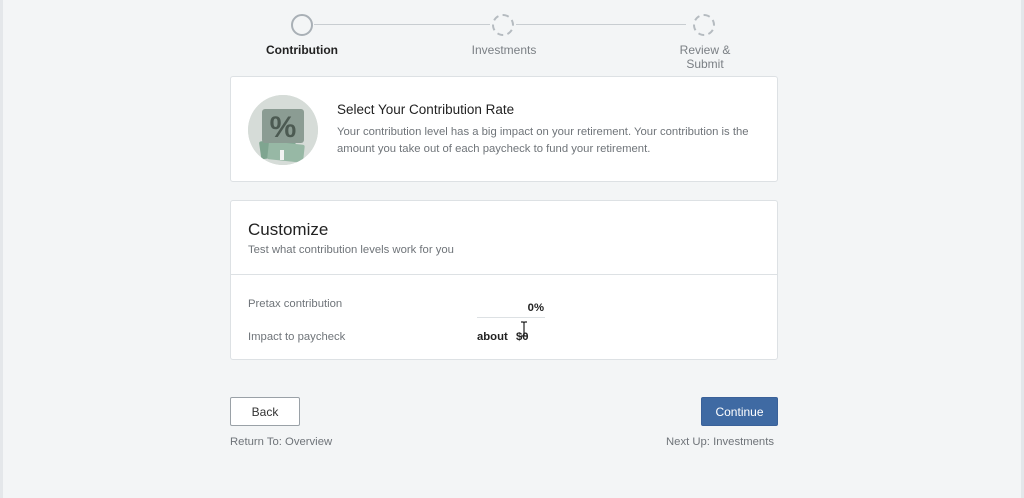 This screenshot has height=498, width=1024. I want to click on pretax-contribution-input, so click(511, 308).